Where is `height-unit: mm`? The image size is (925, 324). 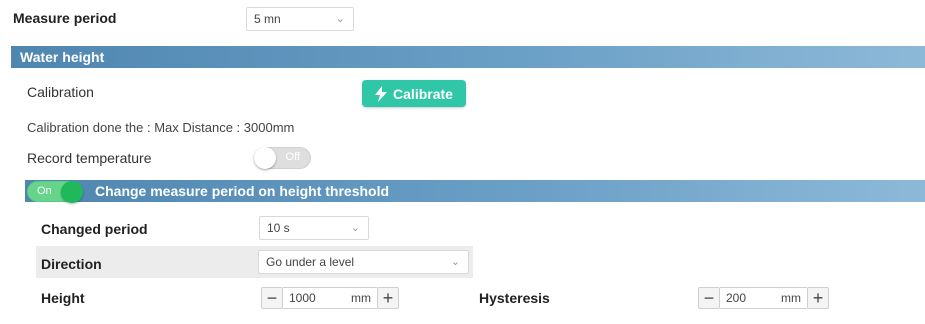 height-unit: mm is located at coordinates (361, 298).